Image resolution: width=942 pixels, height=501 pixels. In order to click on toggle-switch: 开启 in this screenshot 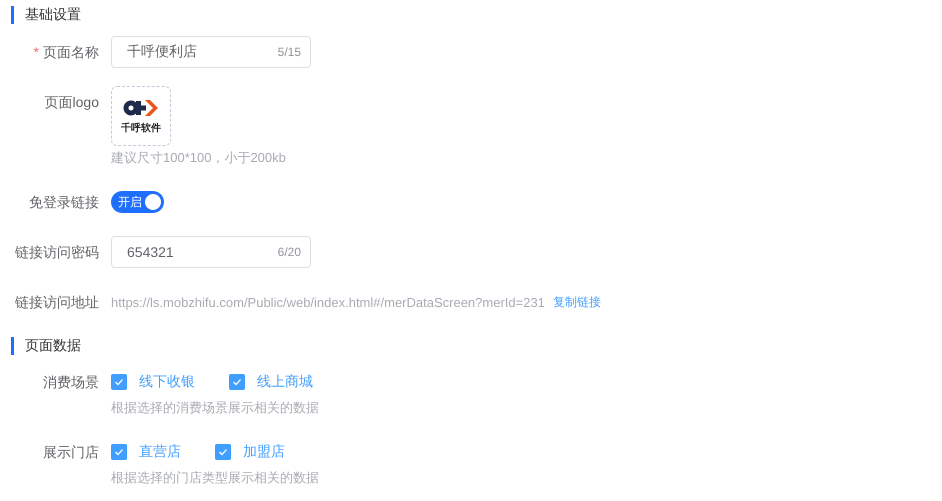, I will do `click(137, 202)`.